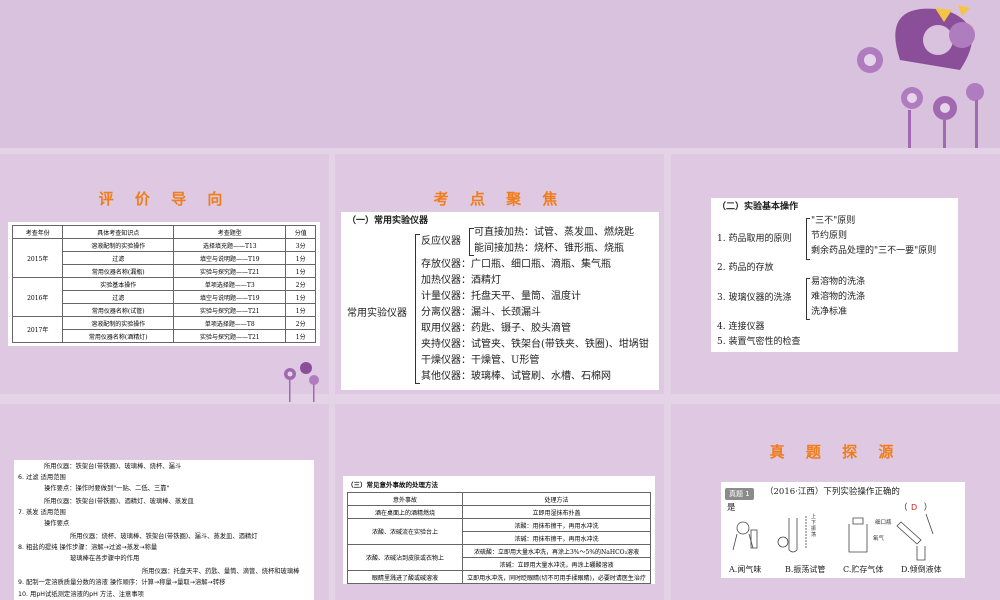 The height and width of the screenshot is (600, 1000). Describe the element at coordinates (480, 360) in the screenshot. I see `instrument-item: 干燥仪器：干燥管、U形管` at that location.